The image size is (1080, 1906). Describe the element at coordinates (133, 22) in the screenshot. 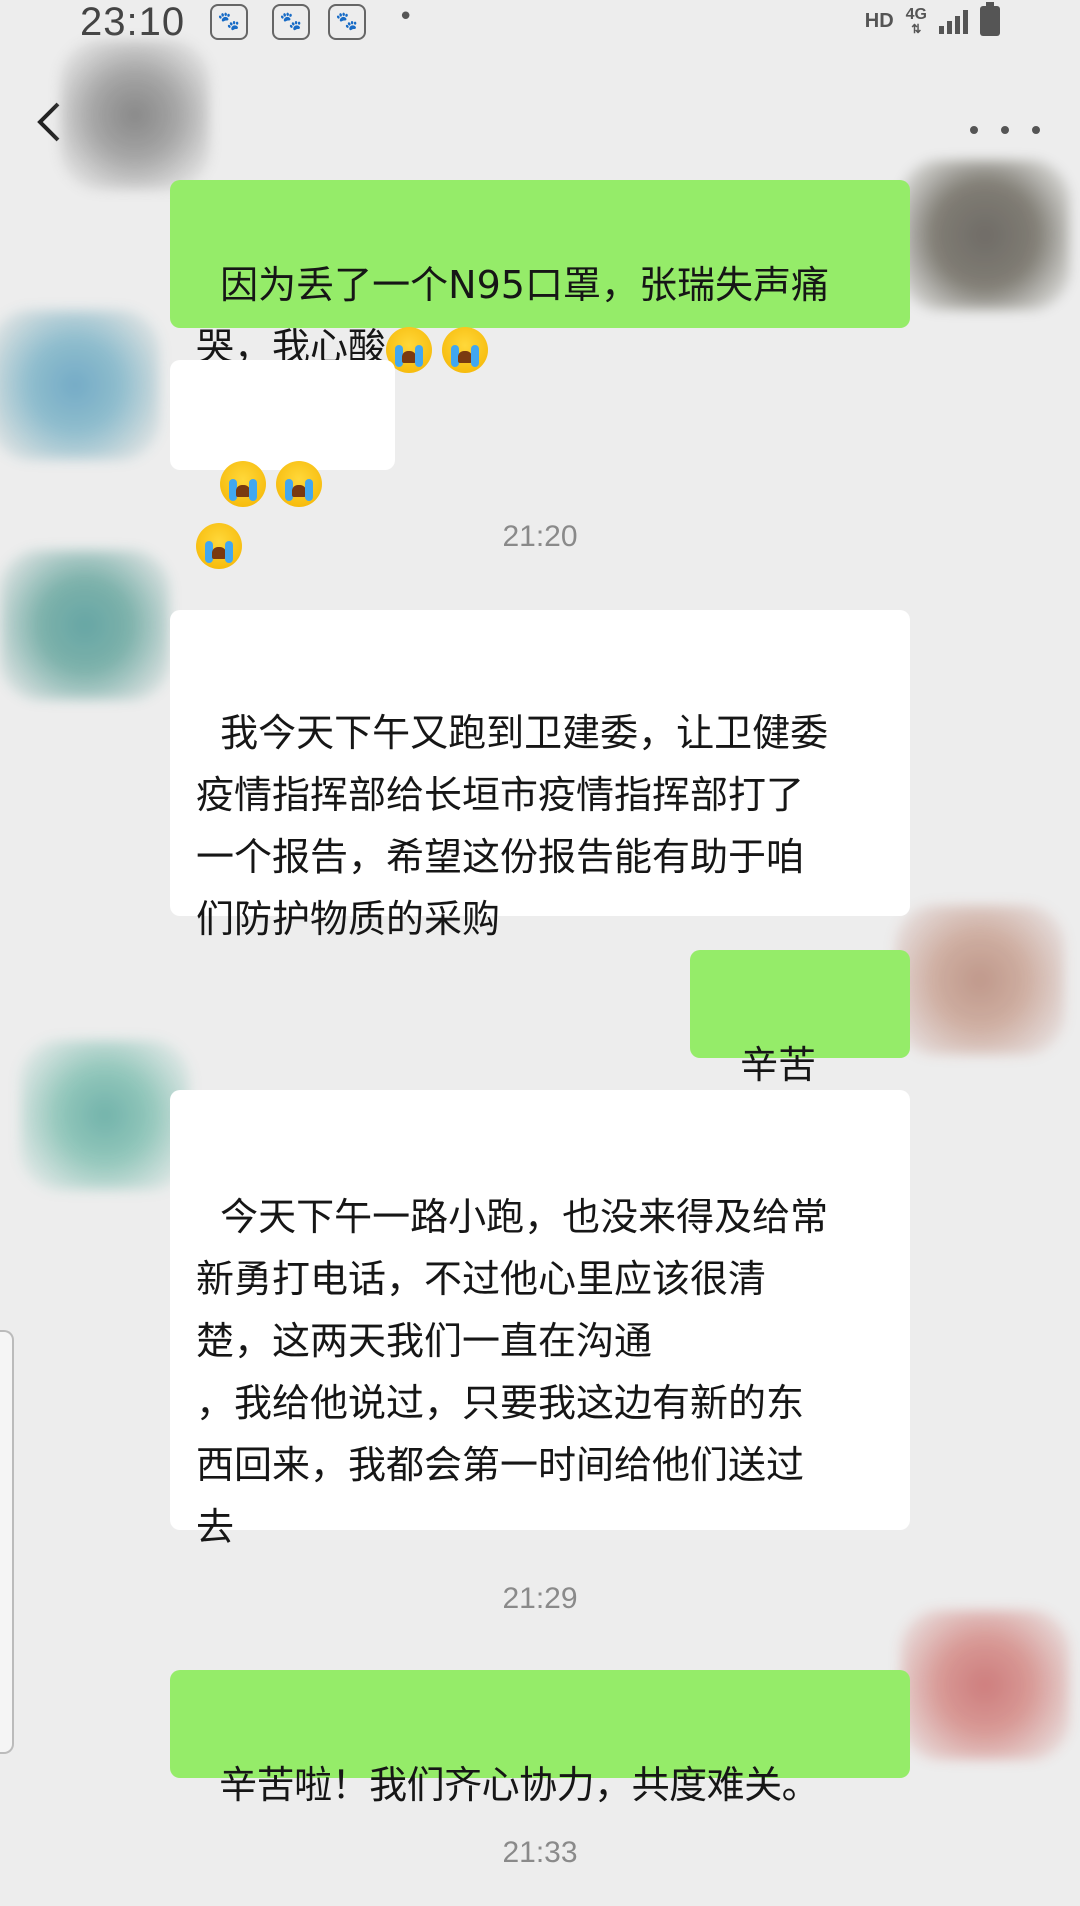

I see `status-time: 23:10` at that location.